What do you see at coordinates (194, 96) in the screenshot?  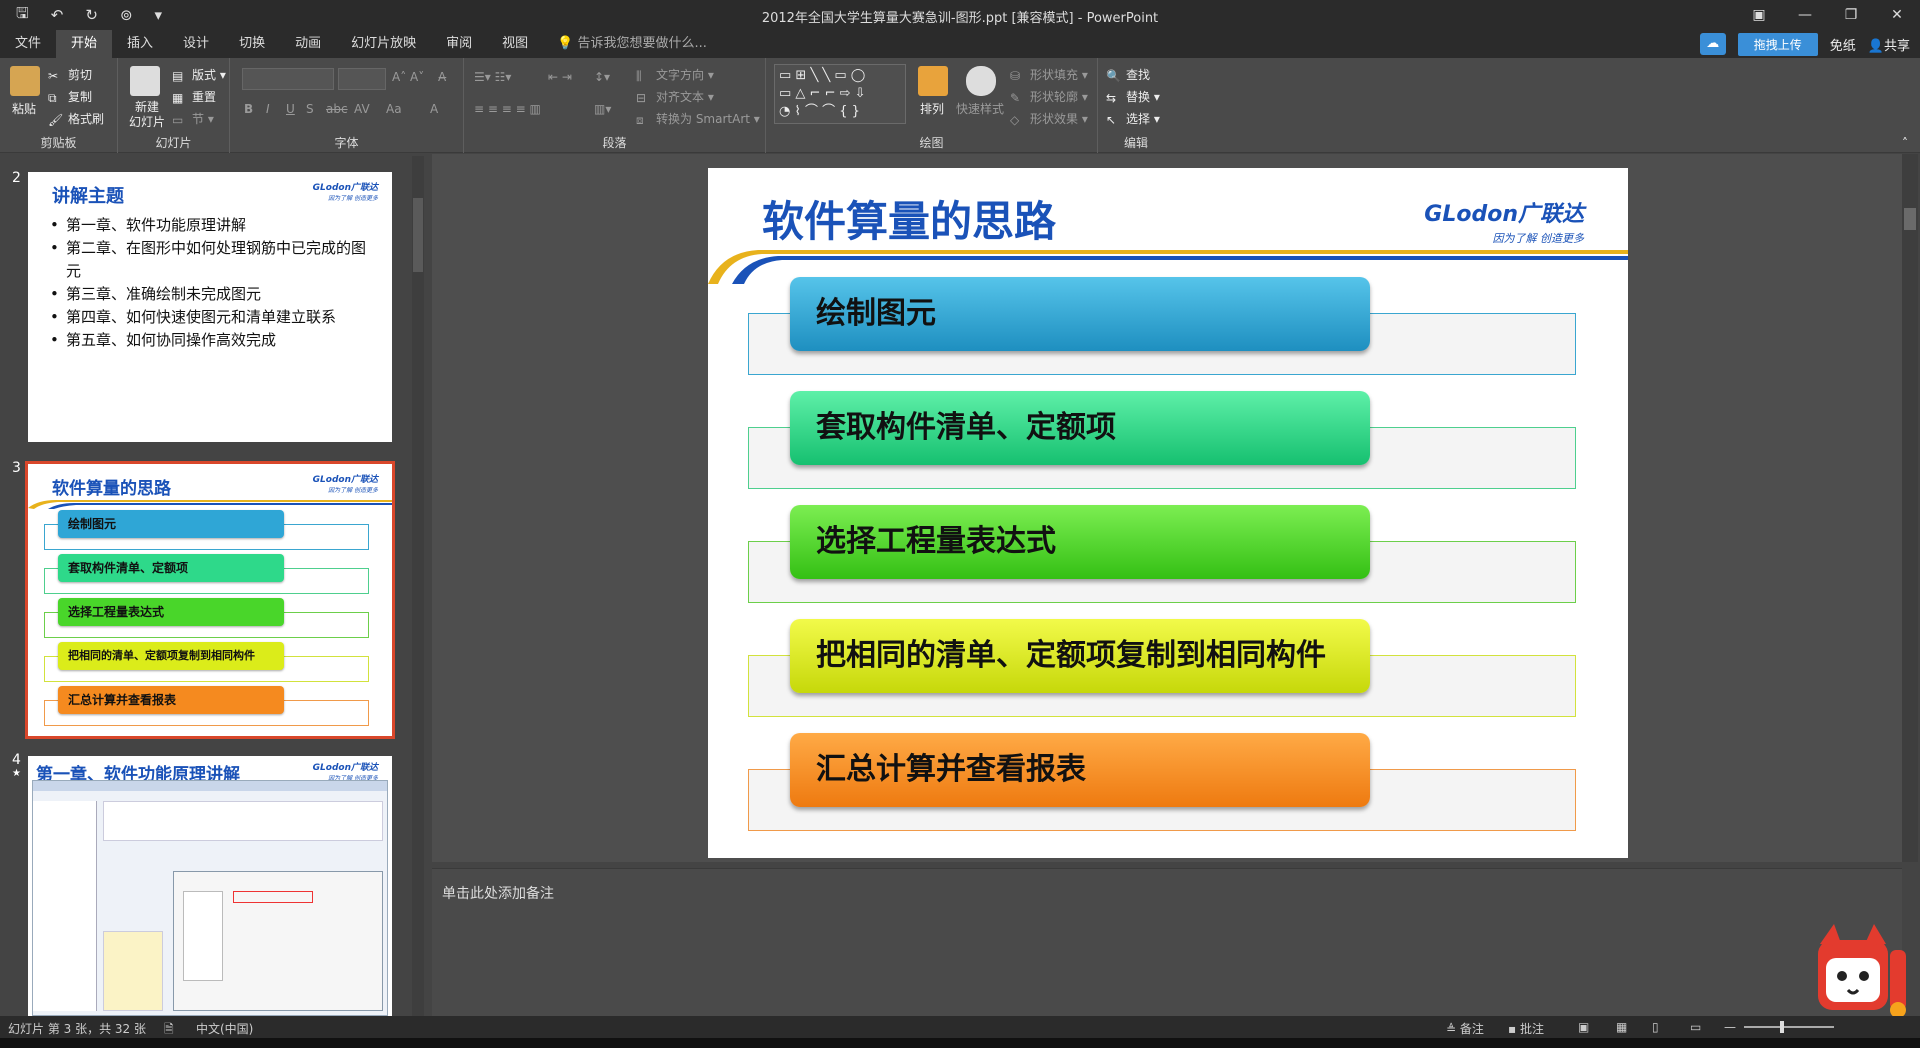 I see `reset-button: ▦ 重置` at bounding box center [194, 96].